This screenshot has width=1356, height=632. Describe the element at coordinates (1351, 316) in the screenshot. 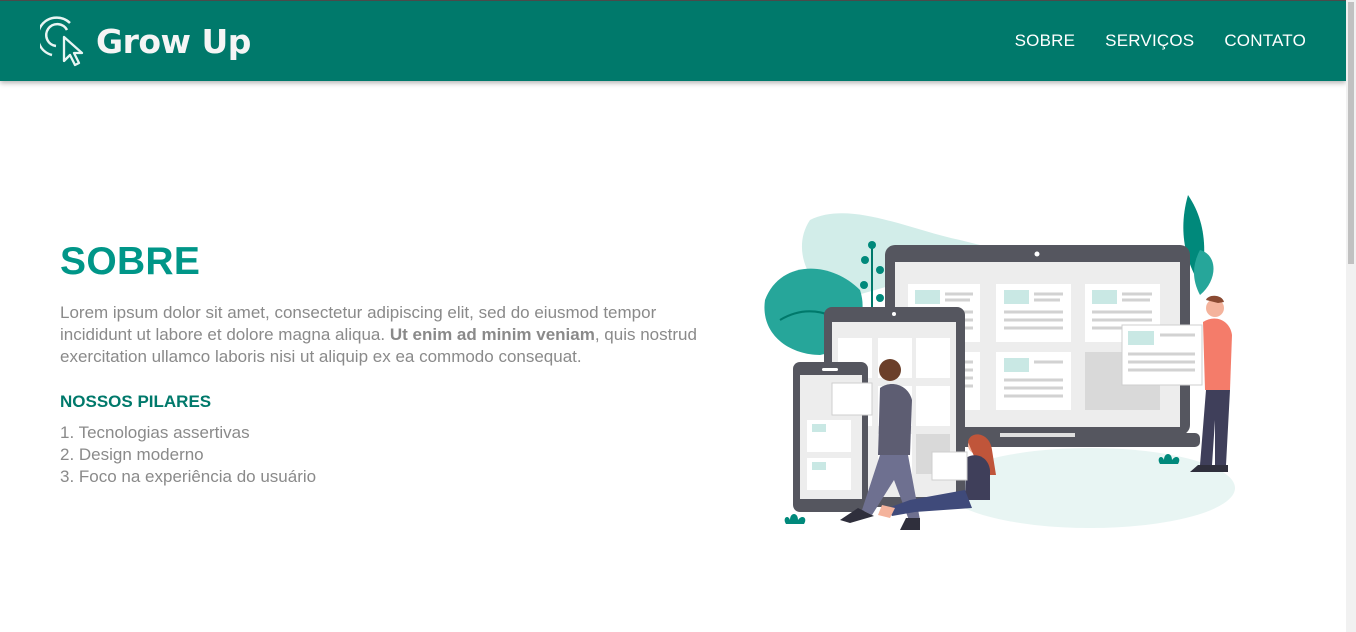

I see `page-scrollbar` at that location.